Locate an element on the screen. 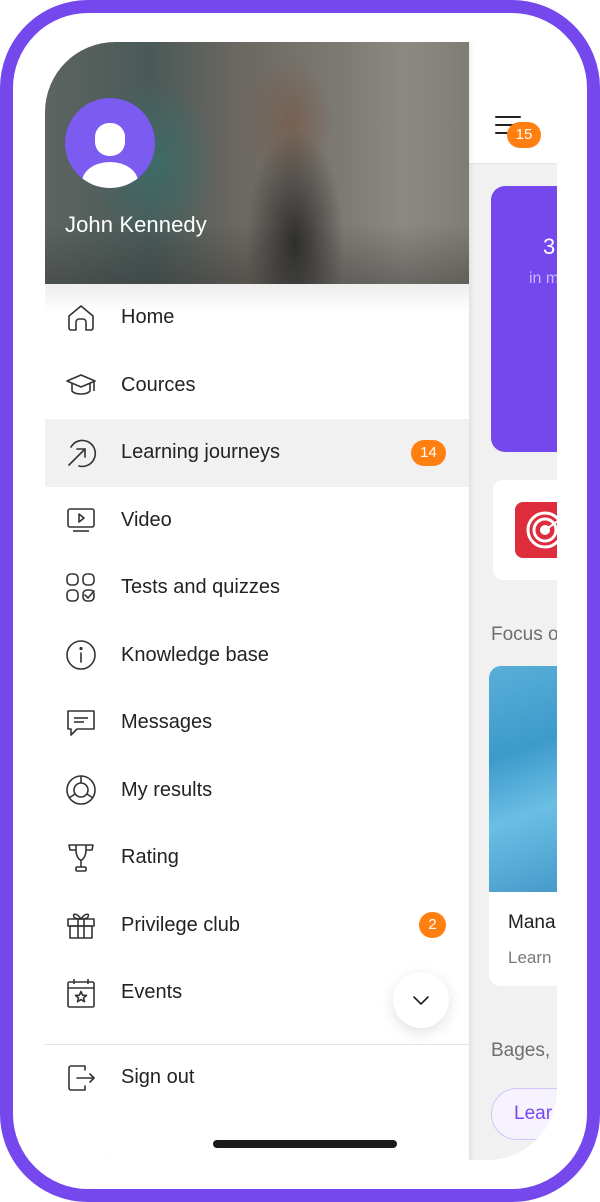 This screenshot has height=1202, width=600. menu-item-label: Video is located at coordinates (146, 519).